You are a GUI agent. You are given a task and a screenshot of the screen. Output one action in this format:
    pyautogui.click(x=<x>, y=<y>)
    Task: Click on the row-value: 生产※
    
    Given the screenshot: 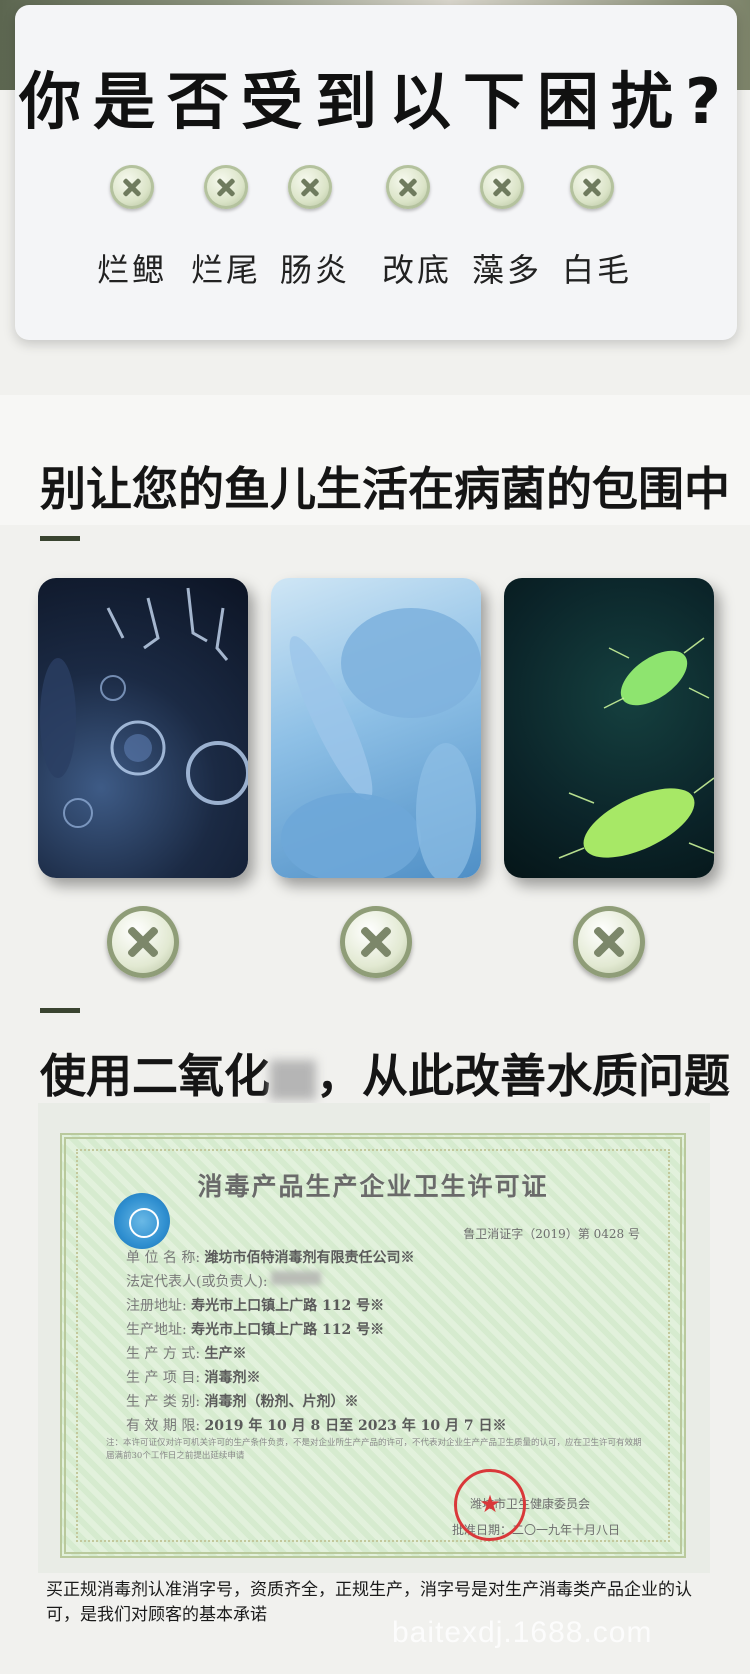 What is the action you would take?
    pyautogui.click(x=225, y=1354)
    